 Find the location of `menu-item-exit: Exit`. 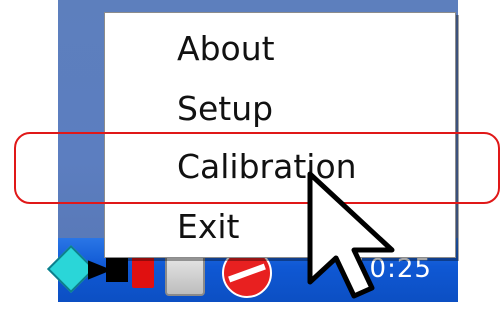

menu-item-exit: Exit is located at coordinates (208, 227).